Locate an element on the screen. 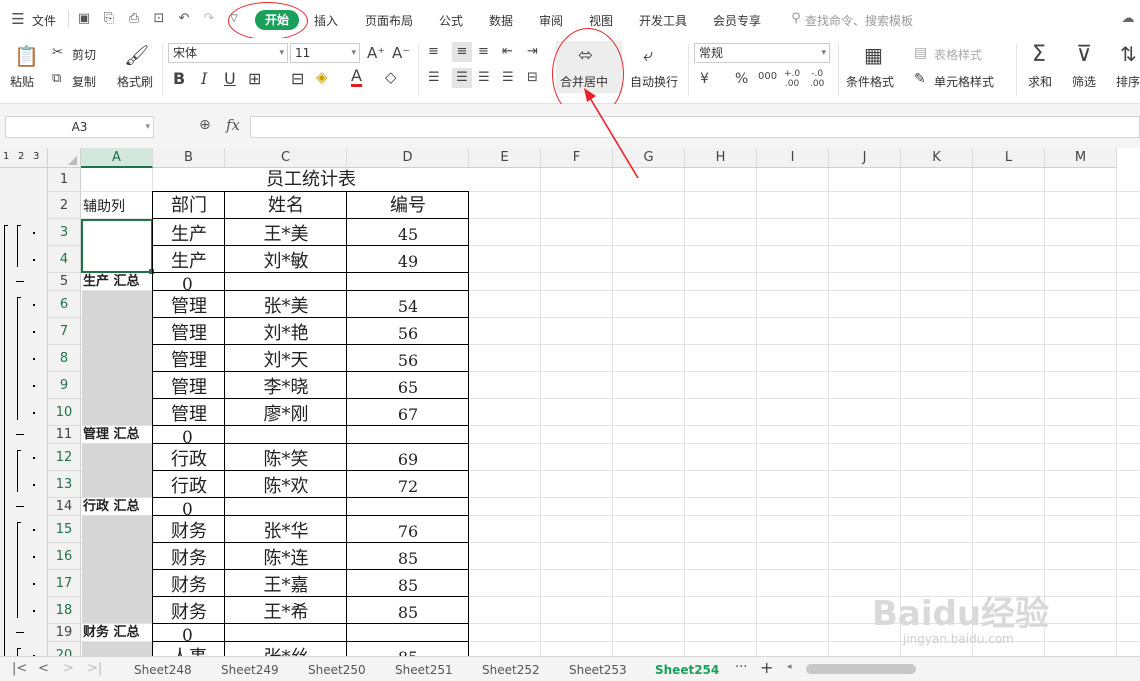 Image resolution: width=1140 pixels, height=681 pixels. sheet-tab: Sheet250 is located at coordinates (337, 670).